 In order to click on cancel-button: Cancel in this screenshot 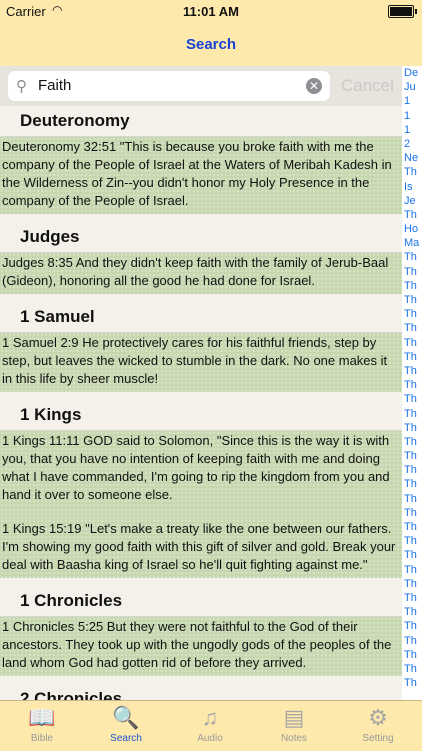, I will do `click(367, 86)`.